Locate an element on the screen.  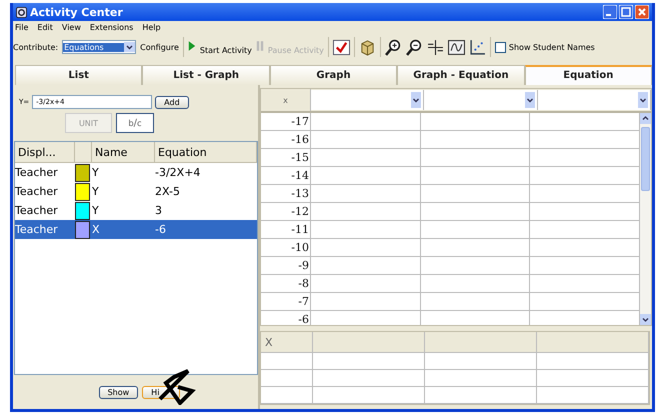
table-cell: -12 is located at coordinates (286, 211).